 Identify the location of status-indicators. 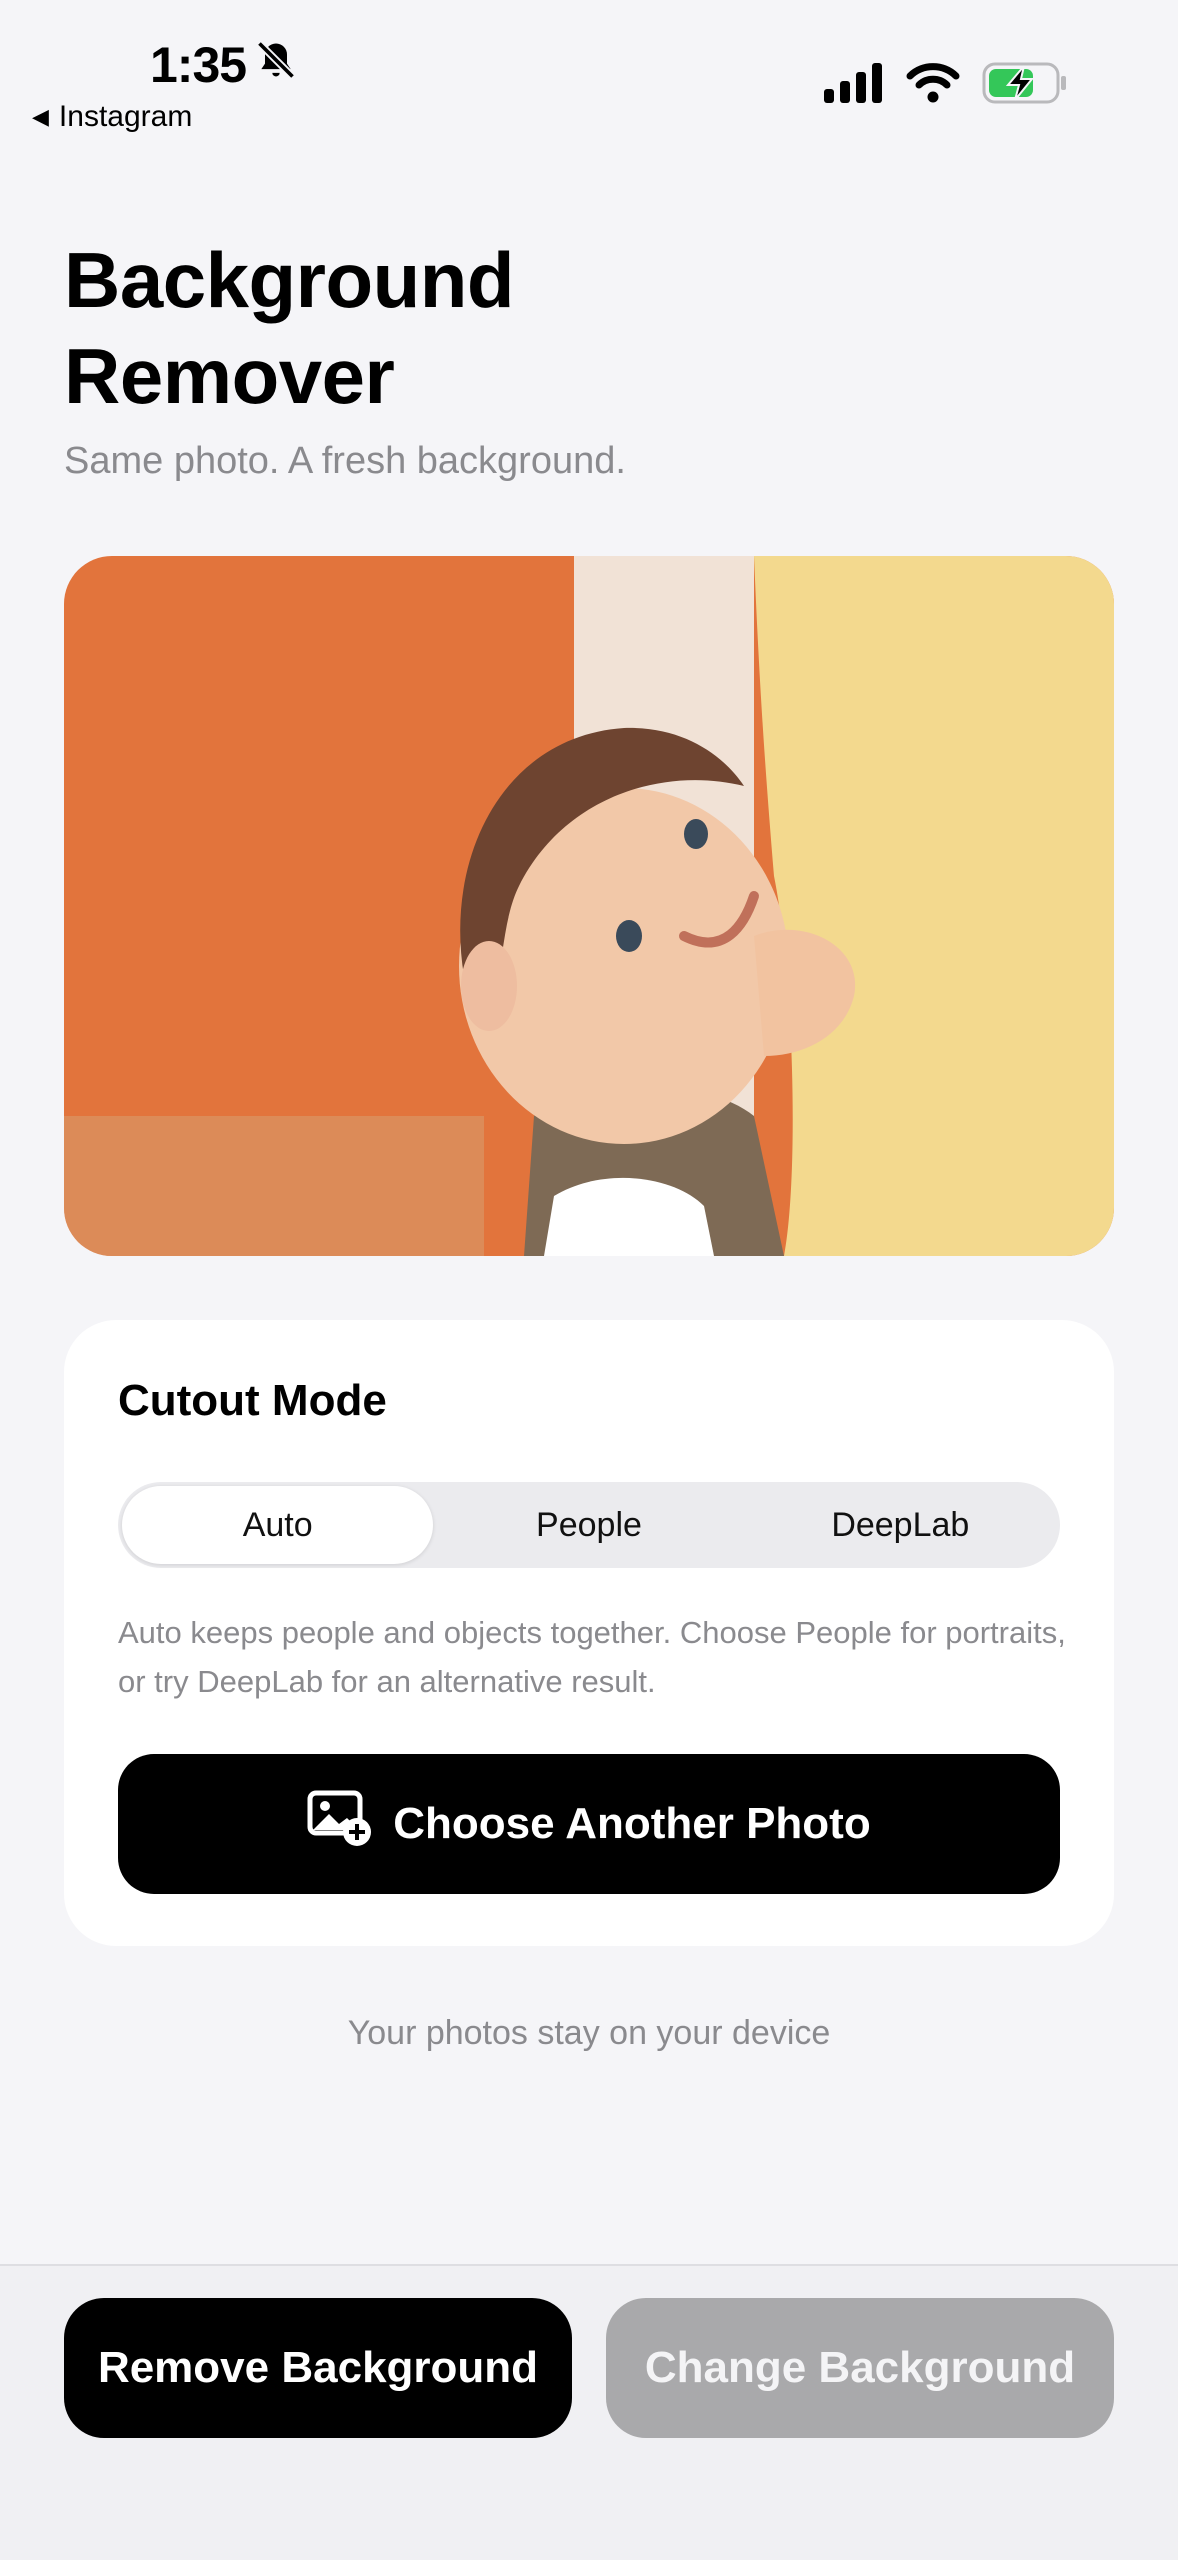
(946, 85).